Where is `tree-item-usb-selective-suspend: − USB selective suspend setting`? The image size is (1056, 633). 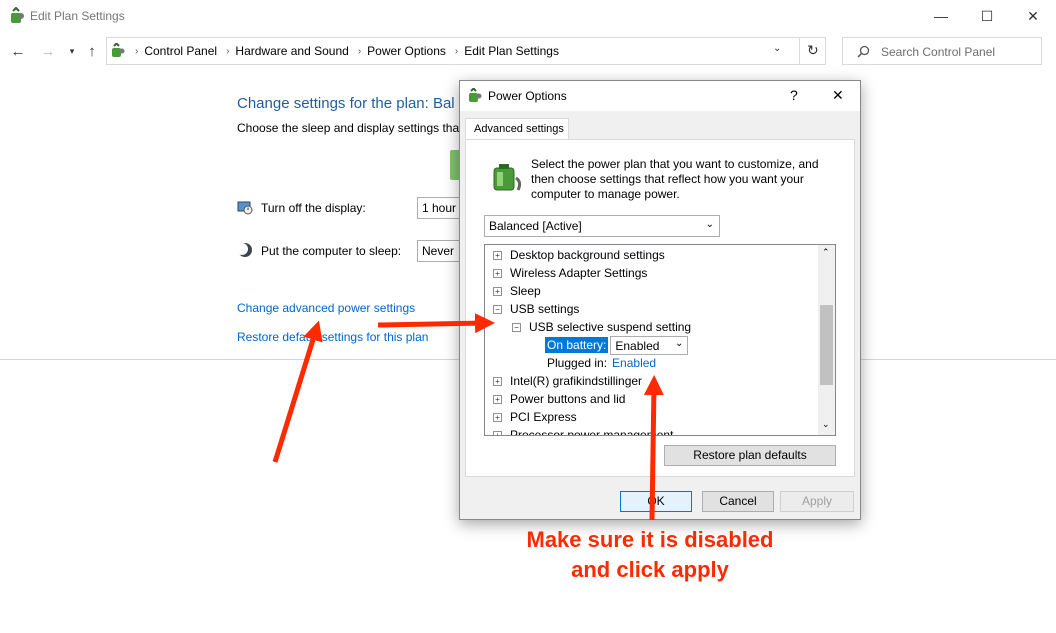
tree-item-usb-selective-suspend: − USB selective suspend setting is located at coordinates (601, 327).